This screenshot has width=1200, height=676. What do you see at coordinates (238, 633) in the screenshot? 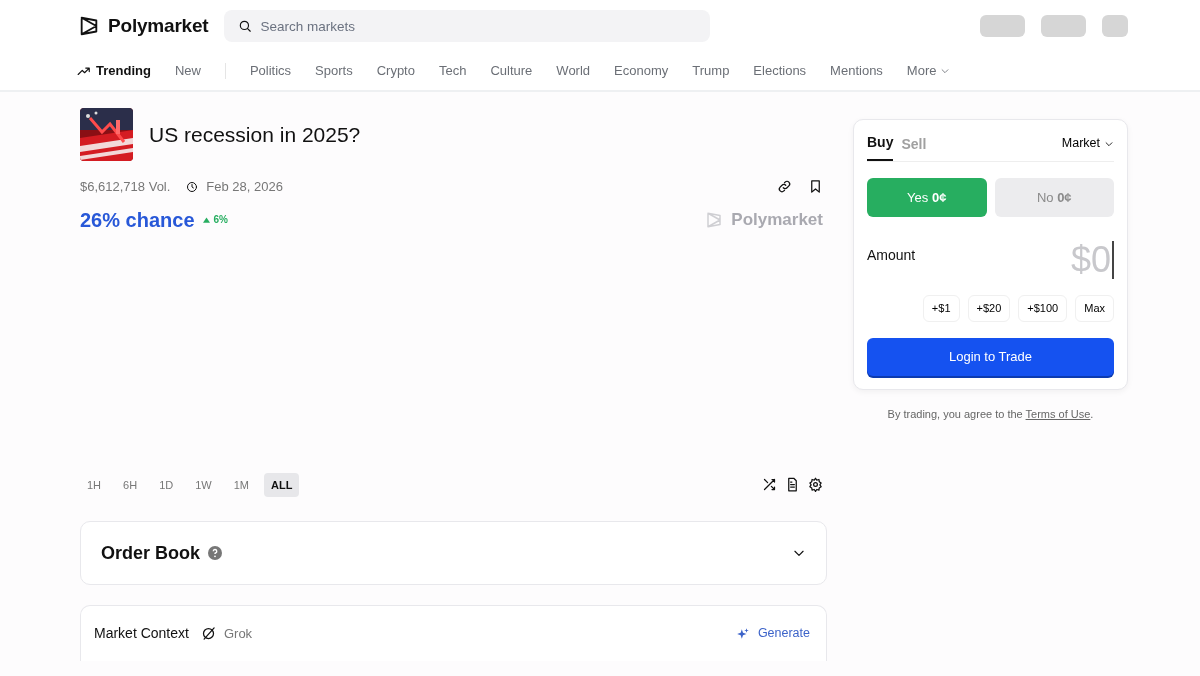
I see `source-label: Grok` at bounding box center [238, 633].